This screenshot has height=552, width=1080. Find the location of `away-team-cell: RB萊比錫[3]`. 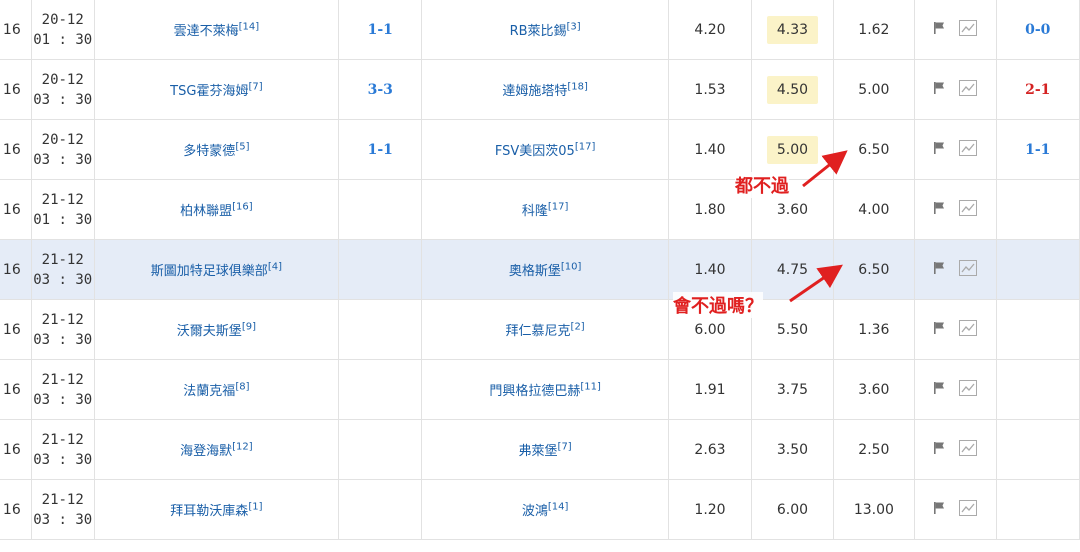

away-team-cell: RB萊比錫[3] is located at coordinates (545, 30).